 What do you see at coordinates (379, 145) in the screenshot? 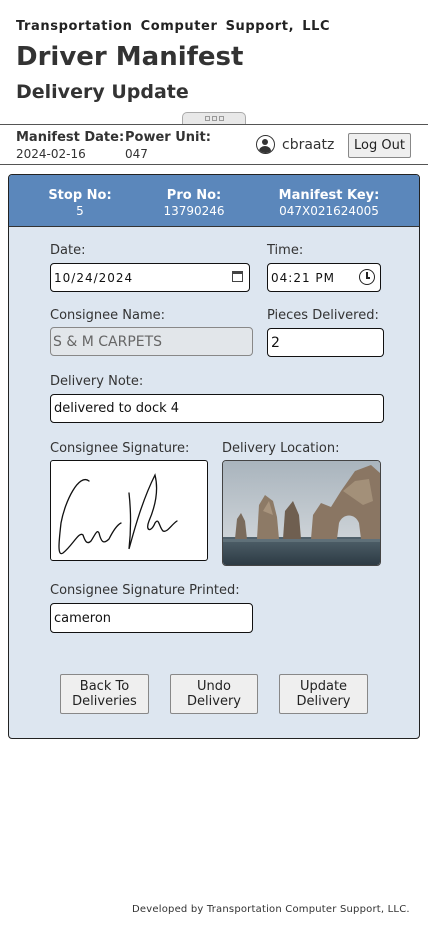
I see `logout-button: Log Out` at bounding box center [379, 145].